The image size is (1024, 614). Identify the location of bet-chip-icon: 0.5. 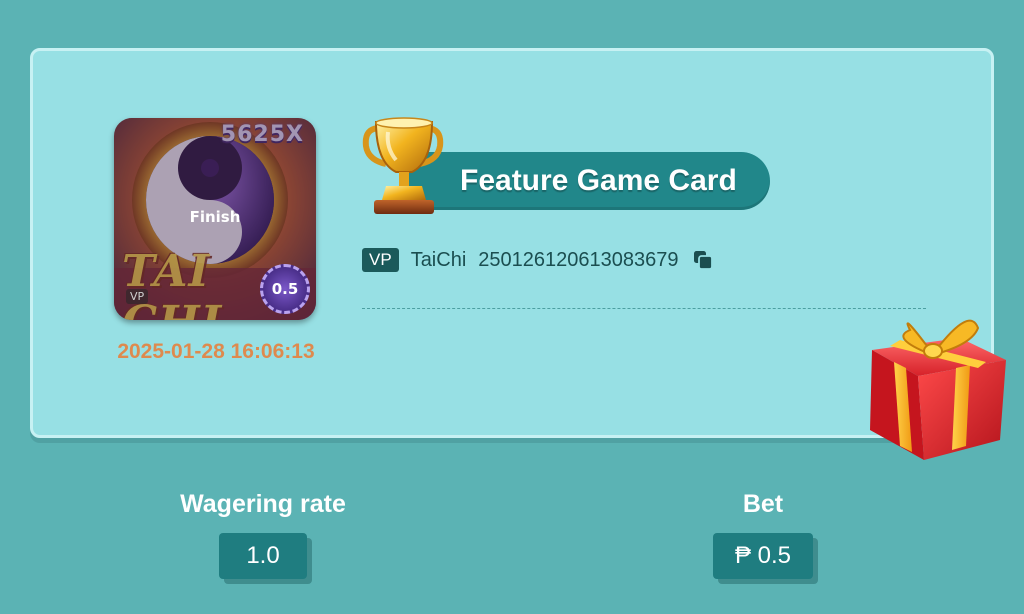
(285, 289).